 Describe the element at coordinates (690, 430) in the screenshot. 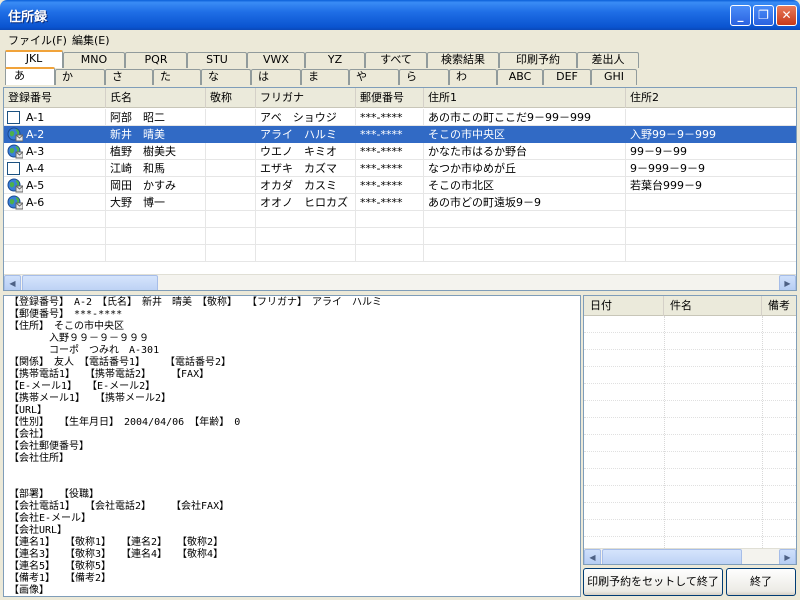

I see `history-list: 日付 件名 備考 ◀ ▶` at that location.